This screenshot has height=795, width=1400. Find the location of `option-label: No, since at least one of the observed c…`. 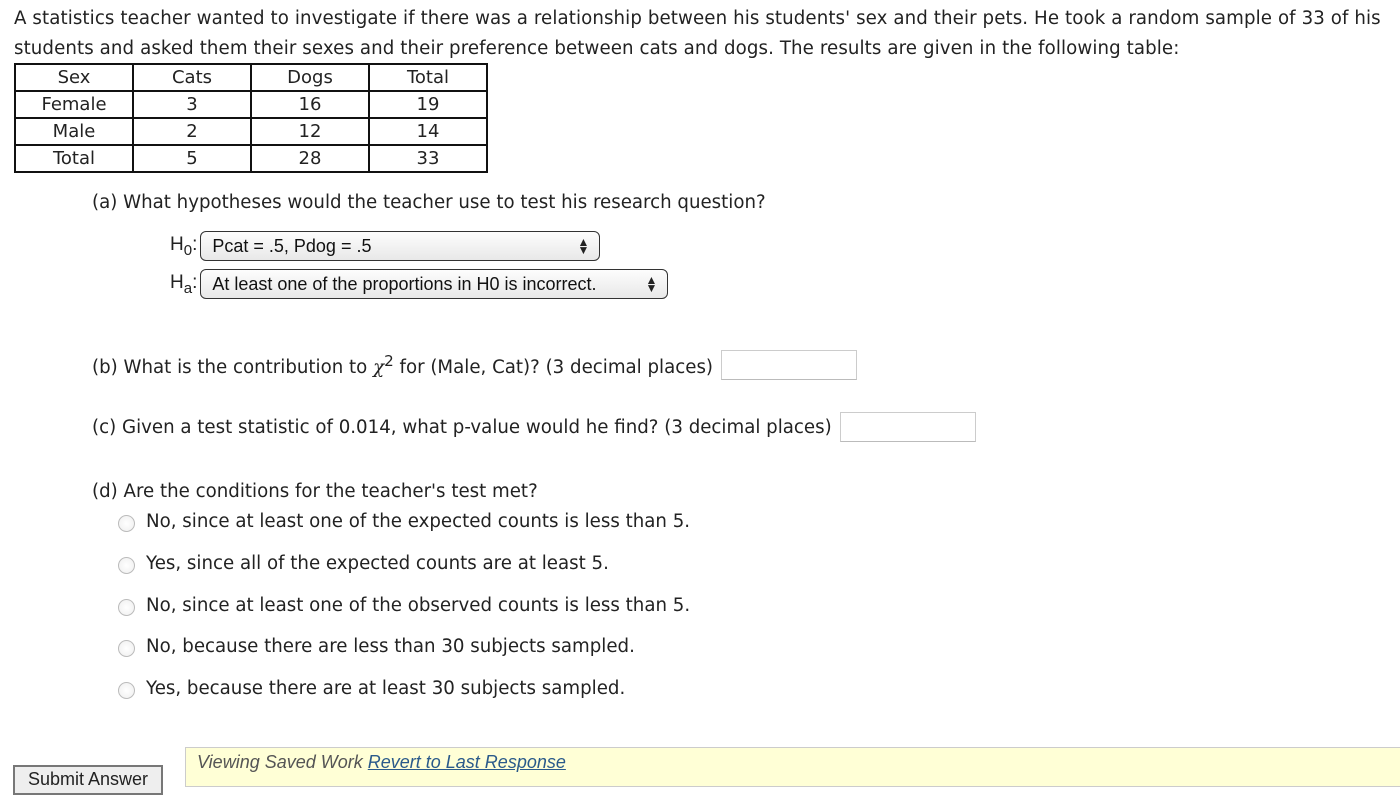

option-label: No, since at least one of the observed c… is located at coordinates (418, 605).